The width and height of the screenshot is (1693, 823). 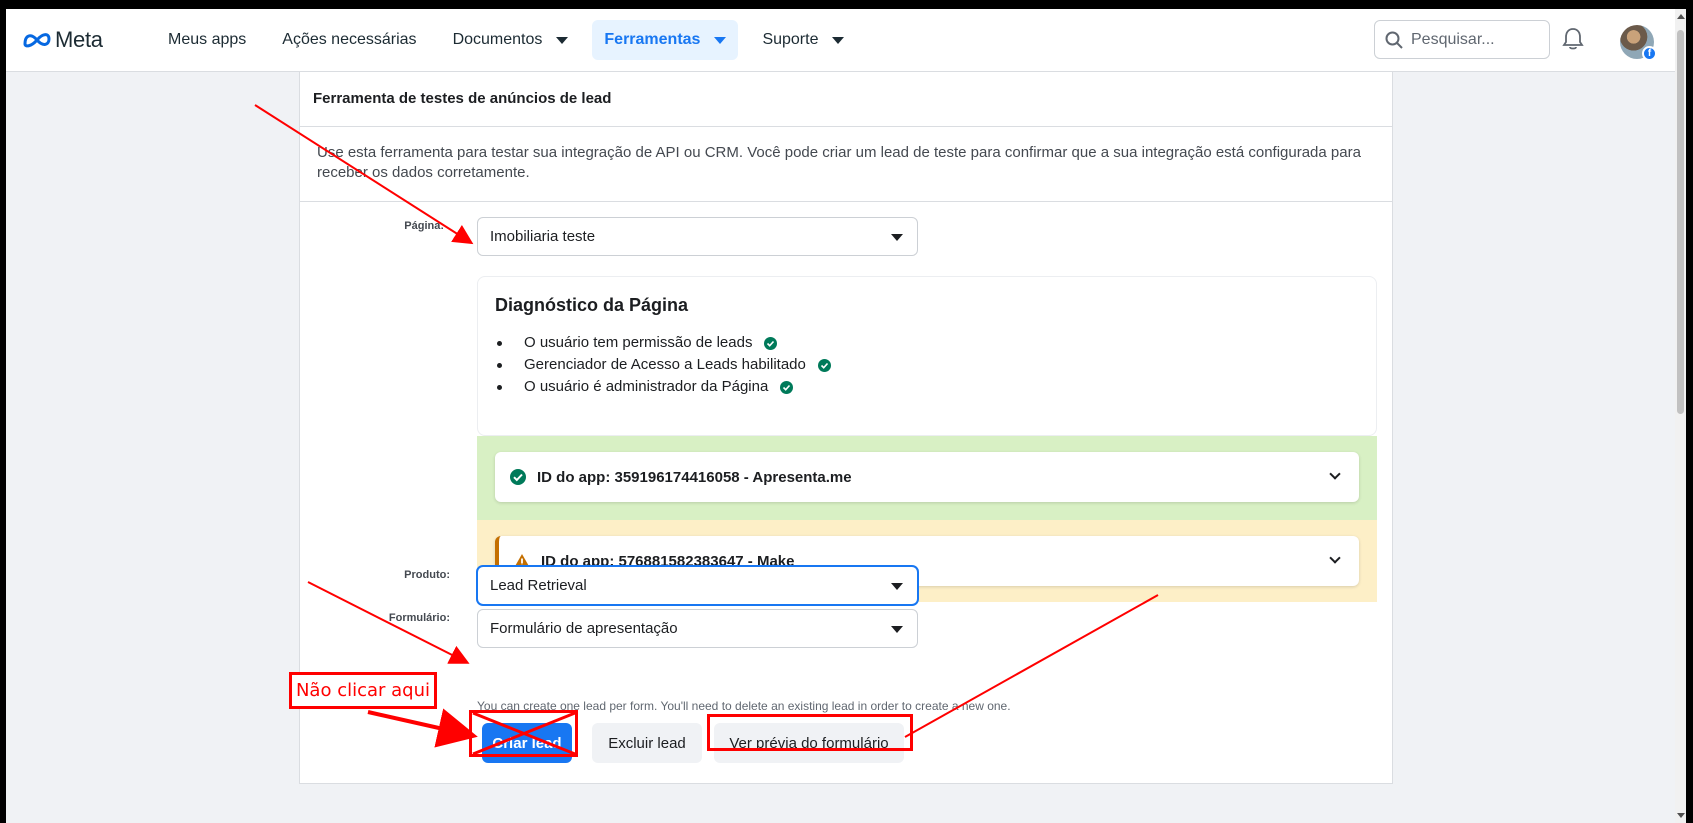 I want to click on search-icon, so click(x=1394, y=40).